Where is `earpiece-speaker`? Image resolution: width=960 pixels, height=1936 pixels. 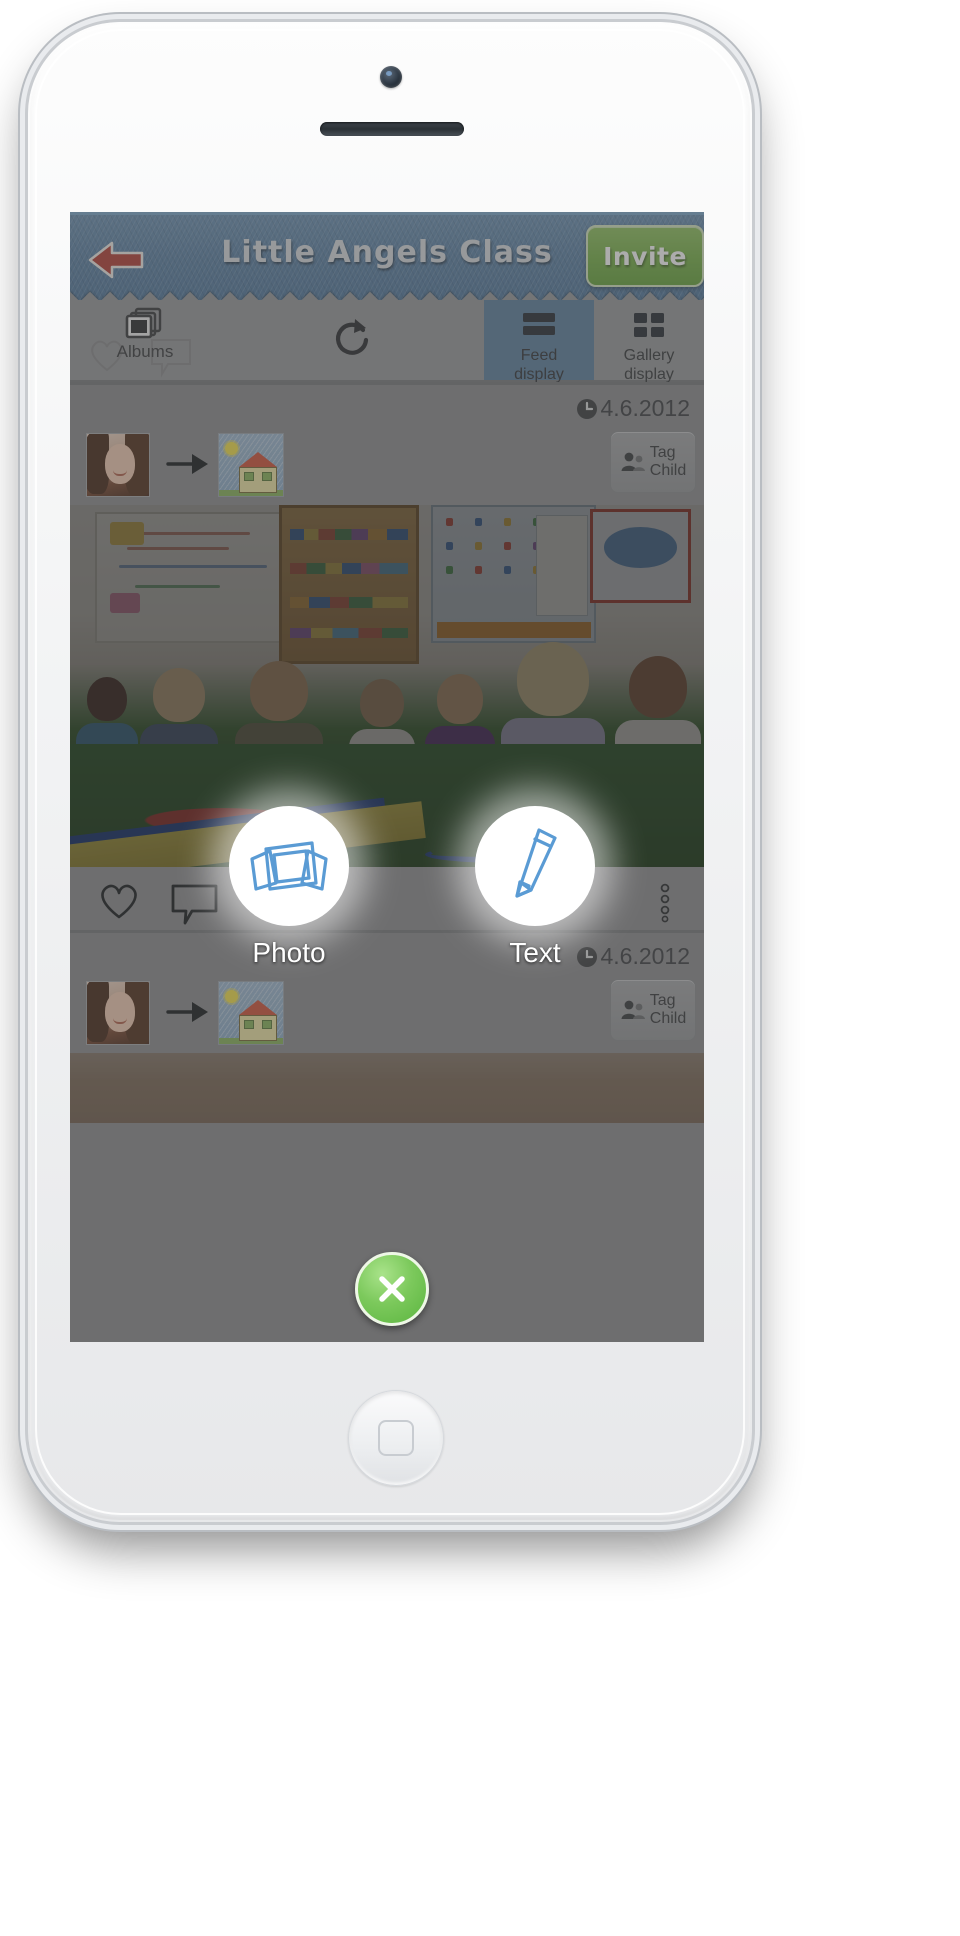 earpiece-speaker is located at coordinates (392, 129).